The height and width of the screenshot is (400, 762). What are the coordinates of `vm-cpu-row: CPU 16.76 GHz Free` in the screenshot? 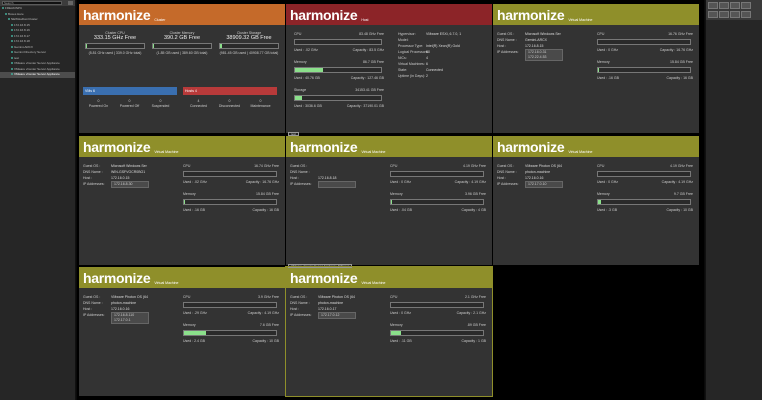 It's located at (645, 34).